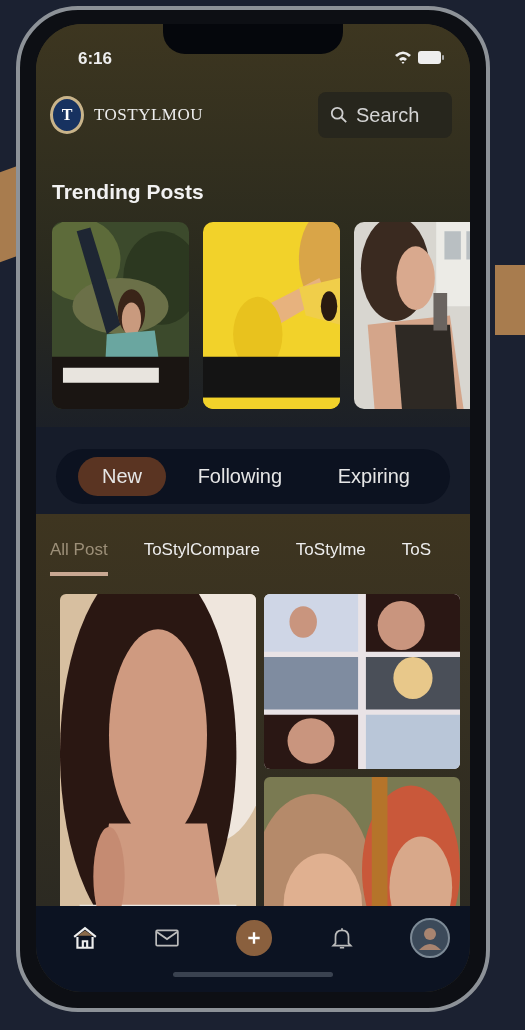 The height and width of the screenshot is (1030, 525). What do you see at coordinates (254, 938) in the screenshot?
I see `add-post-button` at bounding box center [254, 938].